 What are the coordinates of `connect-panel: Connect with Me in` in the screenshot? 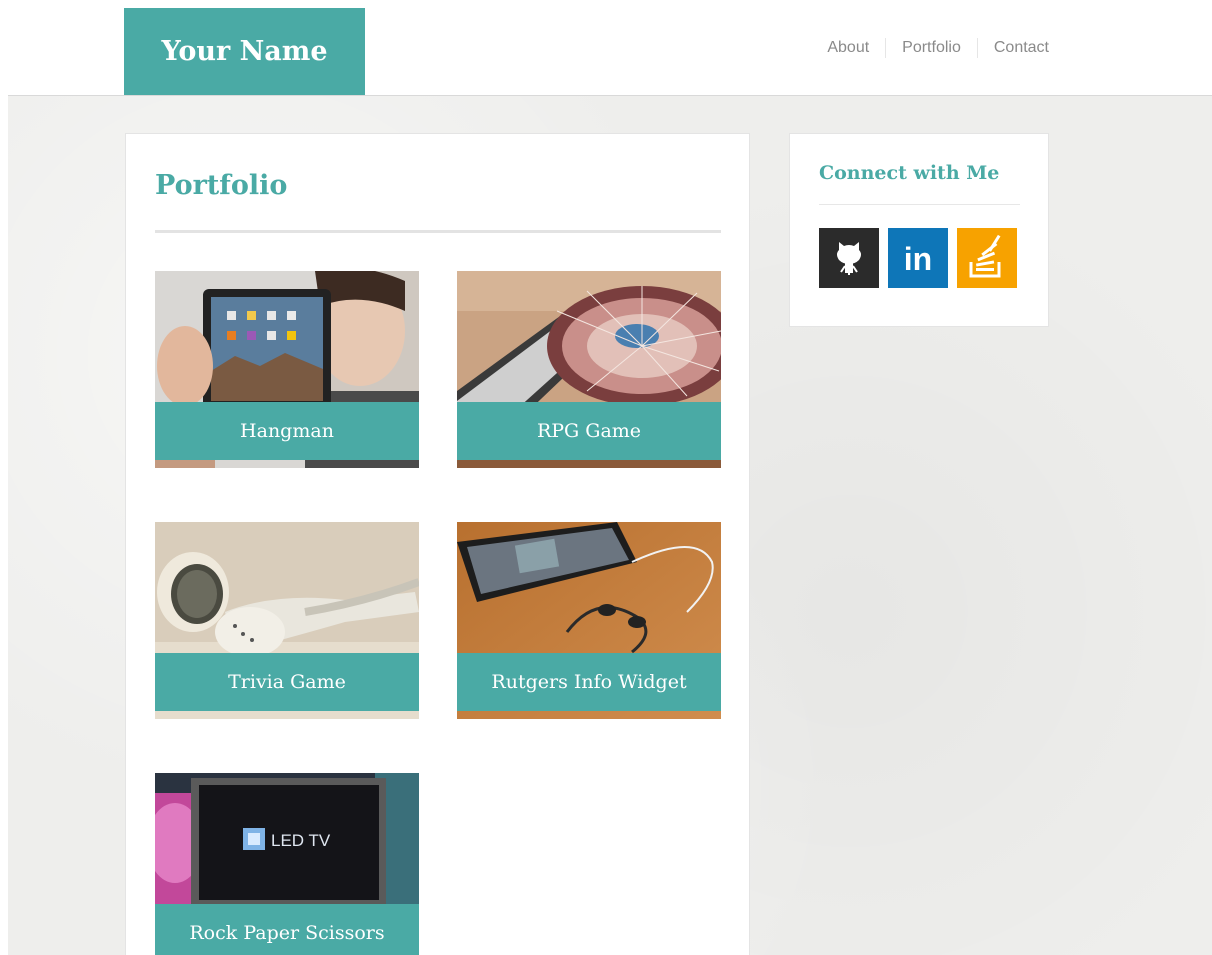 It's located at (919, 230).